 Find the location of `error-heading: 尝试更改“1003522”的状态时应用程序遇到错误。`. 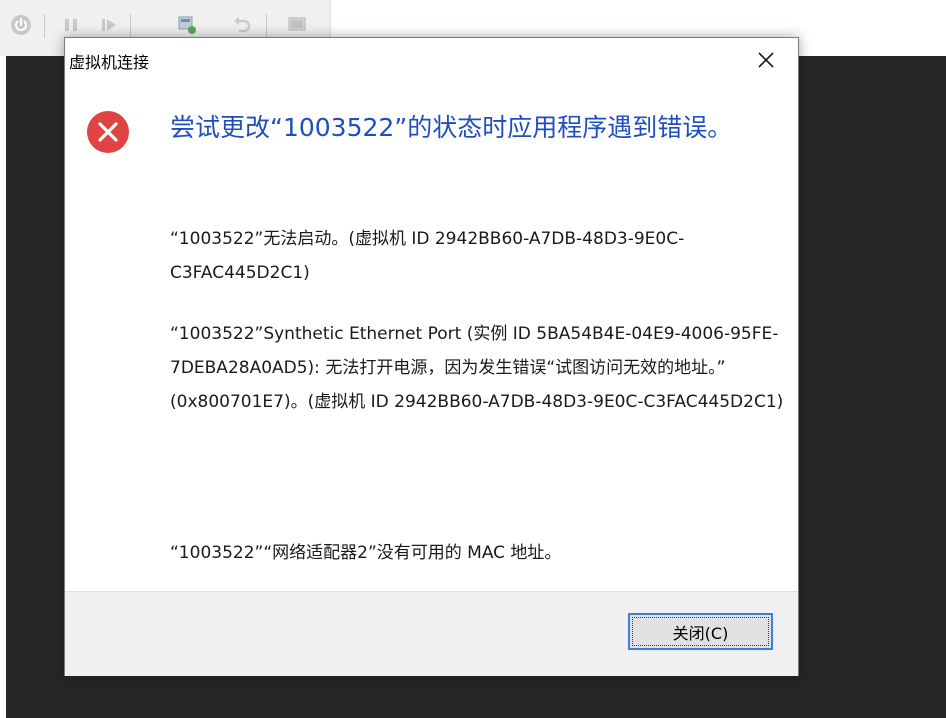

error-heading: 尝试更改“1003522”的状态时应用程序遇到错误。 is located at coordinates (451, 127).